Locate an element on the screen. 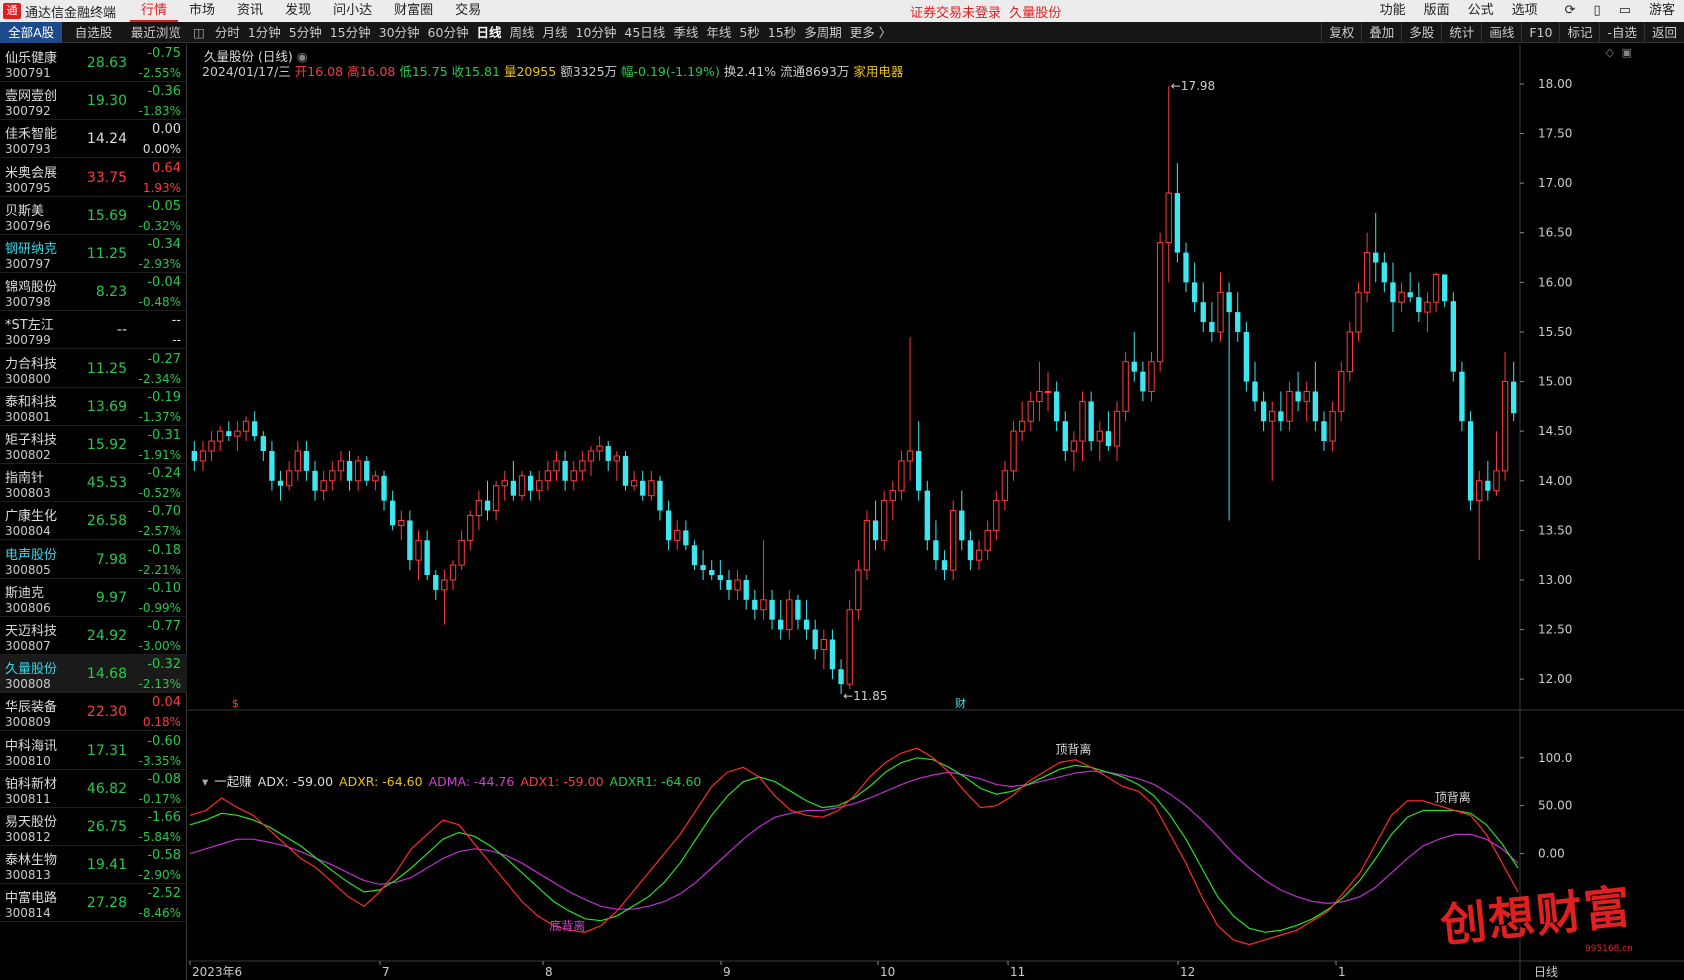  stock-row: *ST左江 300799 -- -- -- is located at coordinates (93, 330).